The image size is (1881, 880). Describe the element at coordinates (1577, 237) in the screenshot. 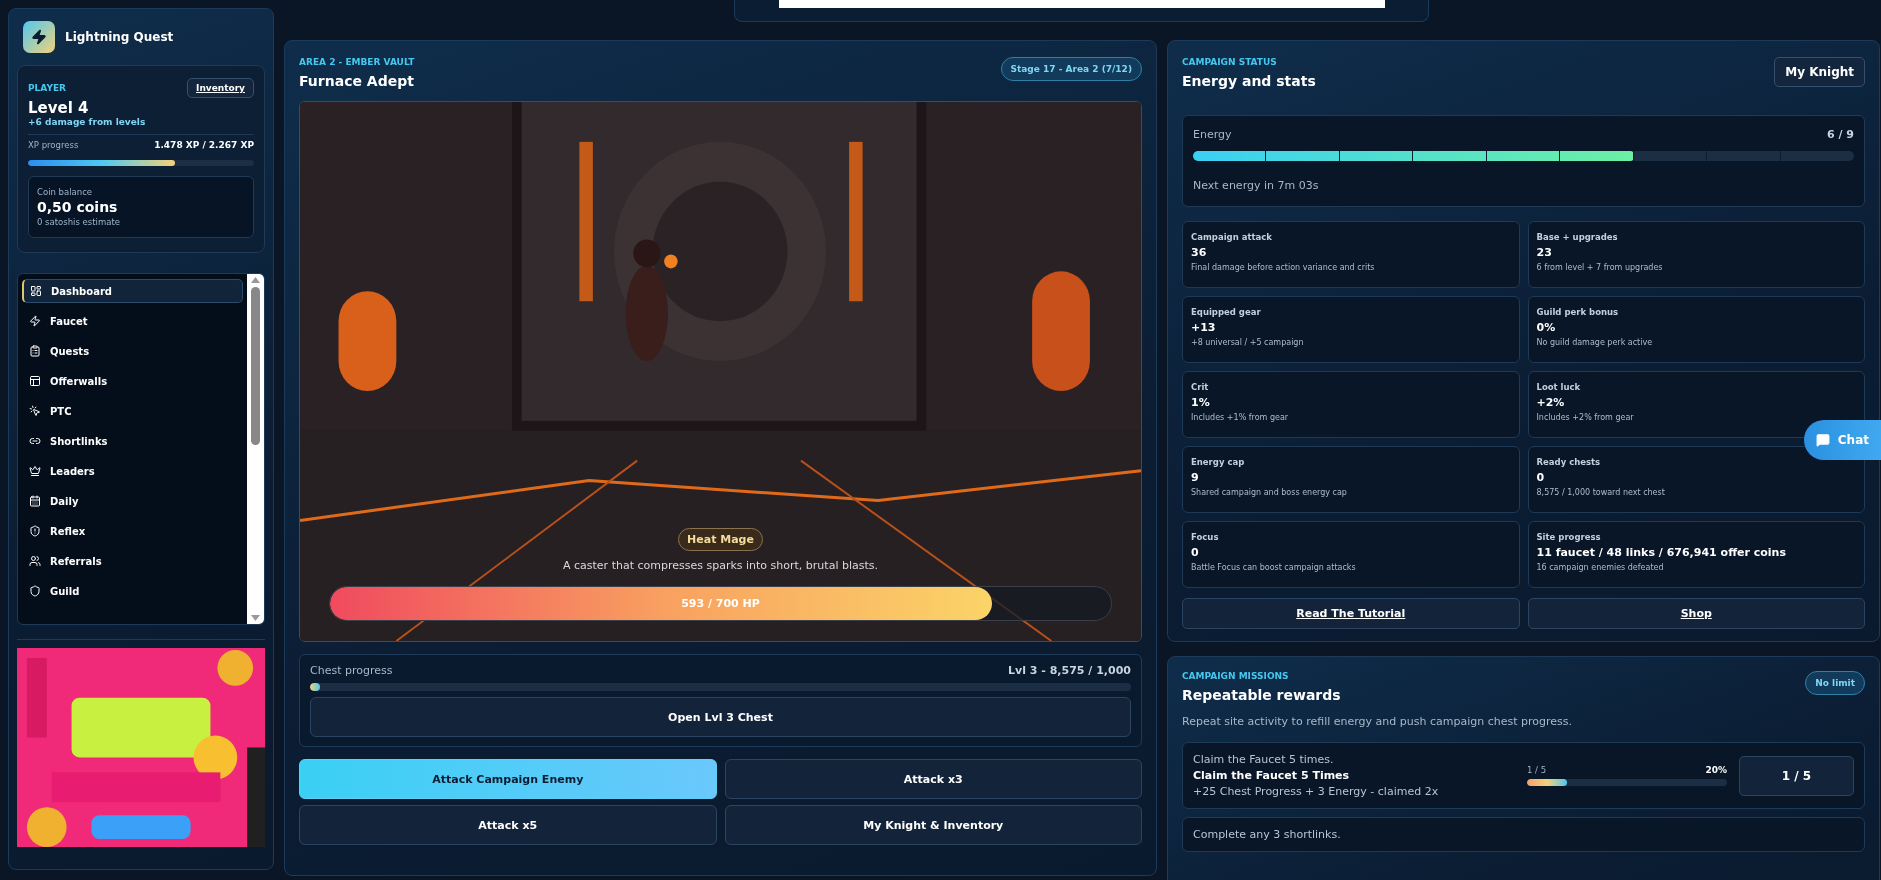

I see `stat-label: Base + upgrades` at that location.